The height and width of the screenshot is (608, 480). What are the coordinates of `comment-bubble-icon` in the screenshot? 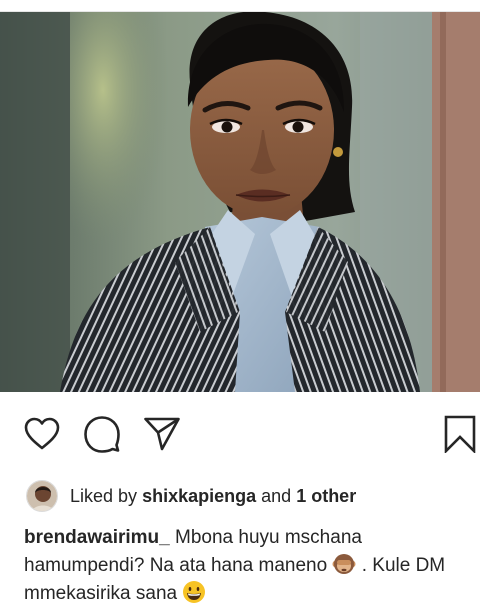 It's located at (102, 434).